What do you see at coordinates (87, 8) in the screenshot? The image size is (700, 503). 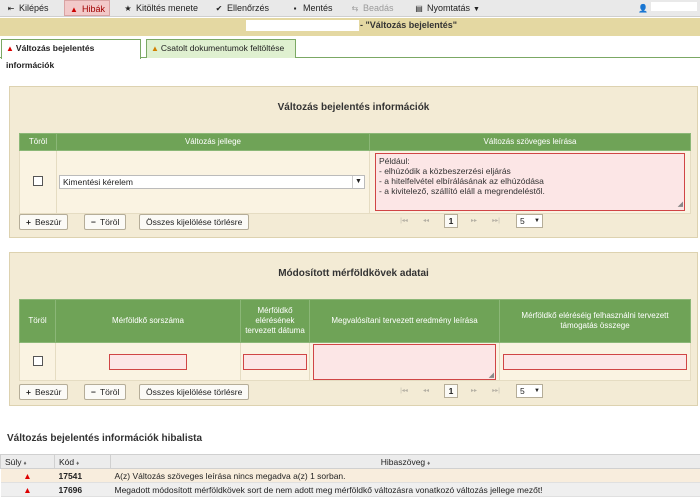 I see `errors-button: ▲ Hibák` at bounding box center [87, 8].